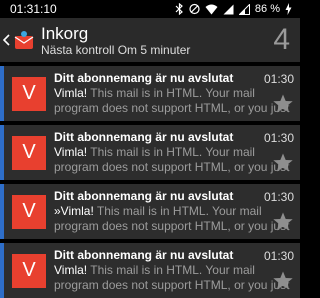 This screenshot has width=320, height=298. What do you see at coordinates (281, 39) in the screenshot?
I see `unread-count: 4` at bounding box center [281, 39].